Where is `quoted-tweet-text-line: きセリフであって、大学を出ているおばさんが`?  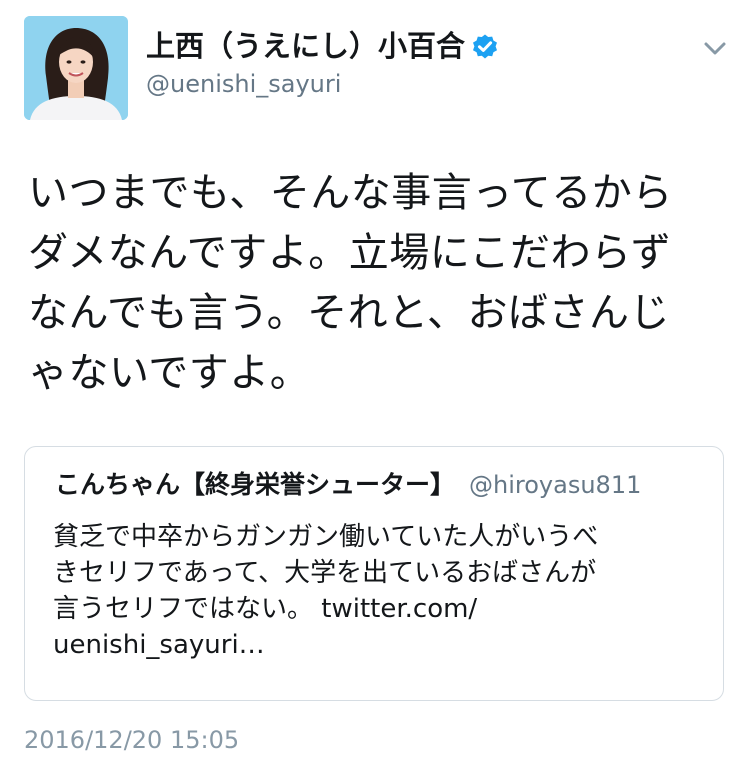
quoted-tweet-text-line: きセリフであって、大学を出ているおばさんが is located at coordinates (325, 573).